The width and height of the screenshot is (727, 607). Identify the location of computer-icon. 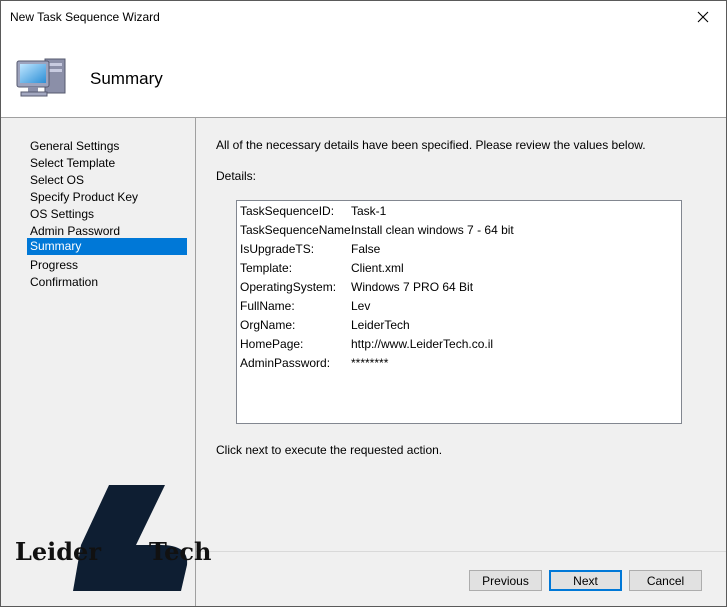
(41, 77).